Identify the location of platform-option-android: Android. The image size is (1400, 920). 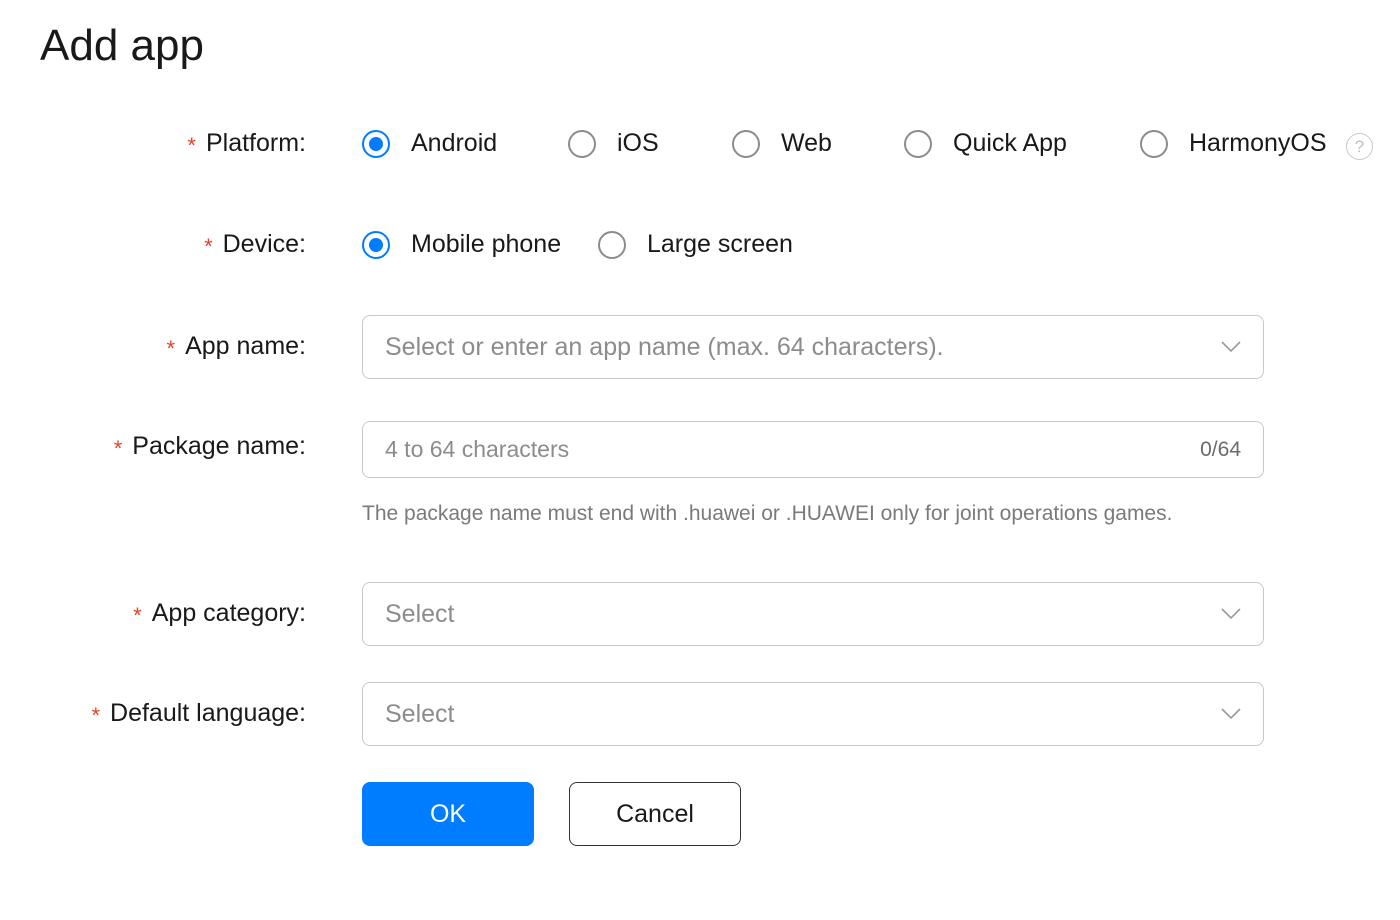
(429, 143).